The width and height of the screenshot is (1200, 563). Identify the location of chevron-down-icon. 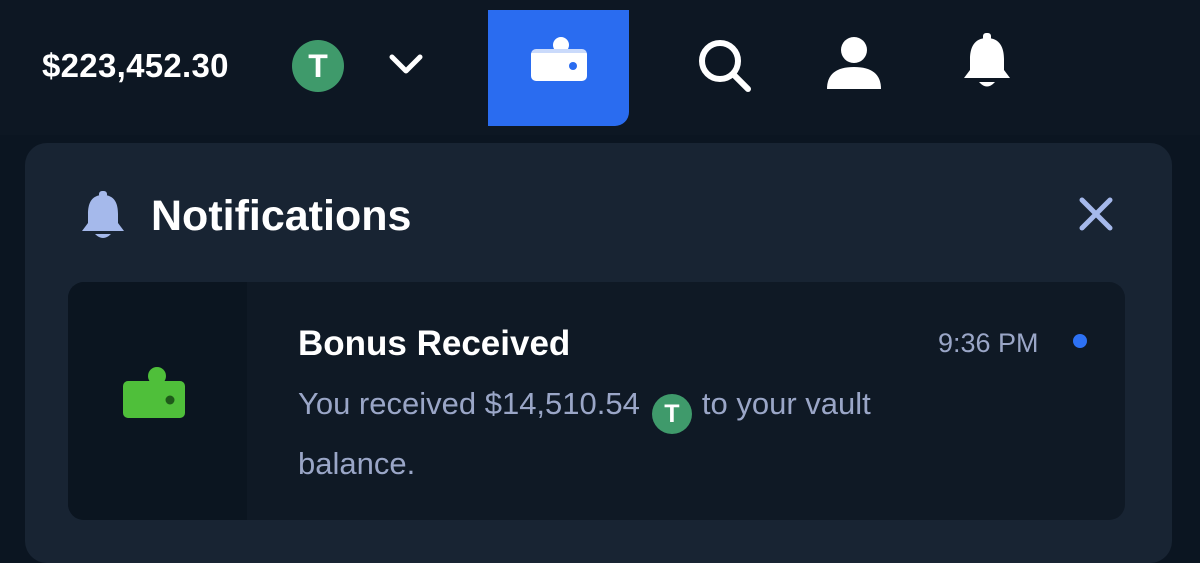
(406, 64).